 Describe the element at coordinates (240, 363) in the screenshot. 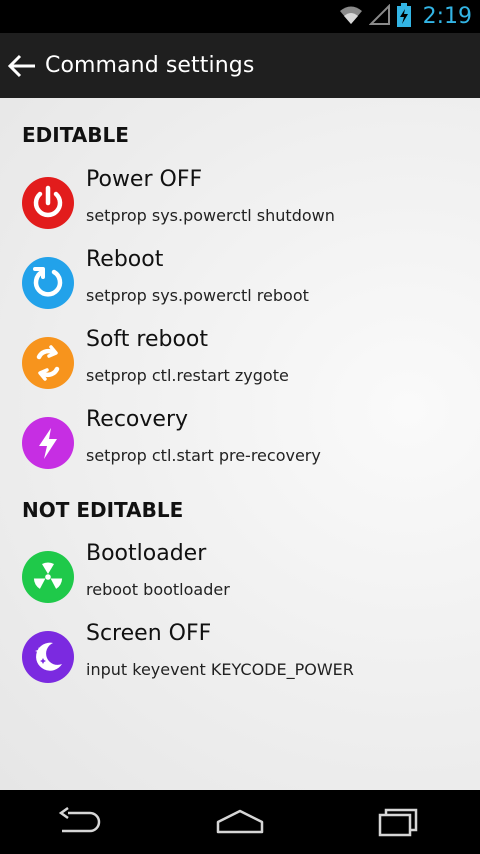

I see `list-item-soft-reboot: Soft reboot setprop ctl.restart zygote` at that location.